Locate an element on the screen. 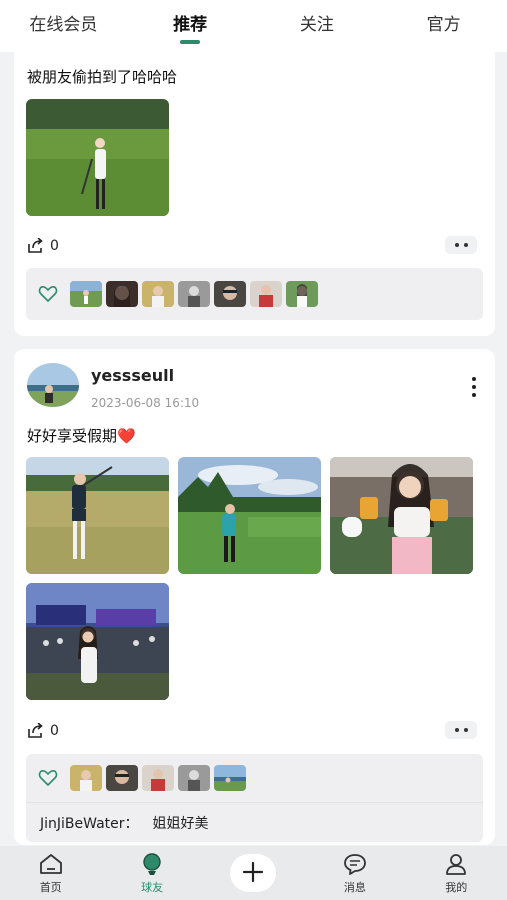 The height and width of the screenshot is (900, 507). comment-author: JinJiBeWater： is located at coordinates (89, 823).